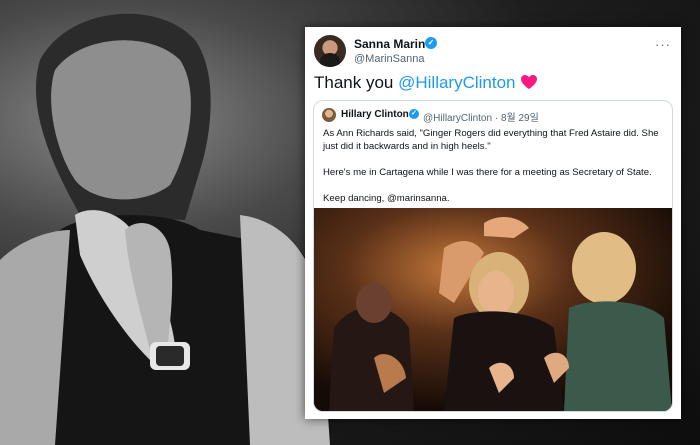 The image size is (700, 445). Describe the element at coordinates (663, 44) in the screenshot. I see `more-options-icon: ···` at that location.